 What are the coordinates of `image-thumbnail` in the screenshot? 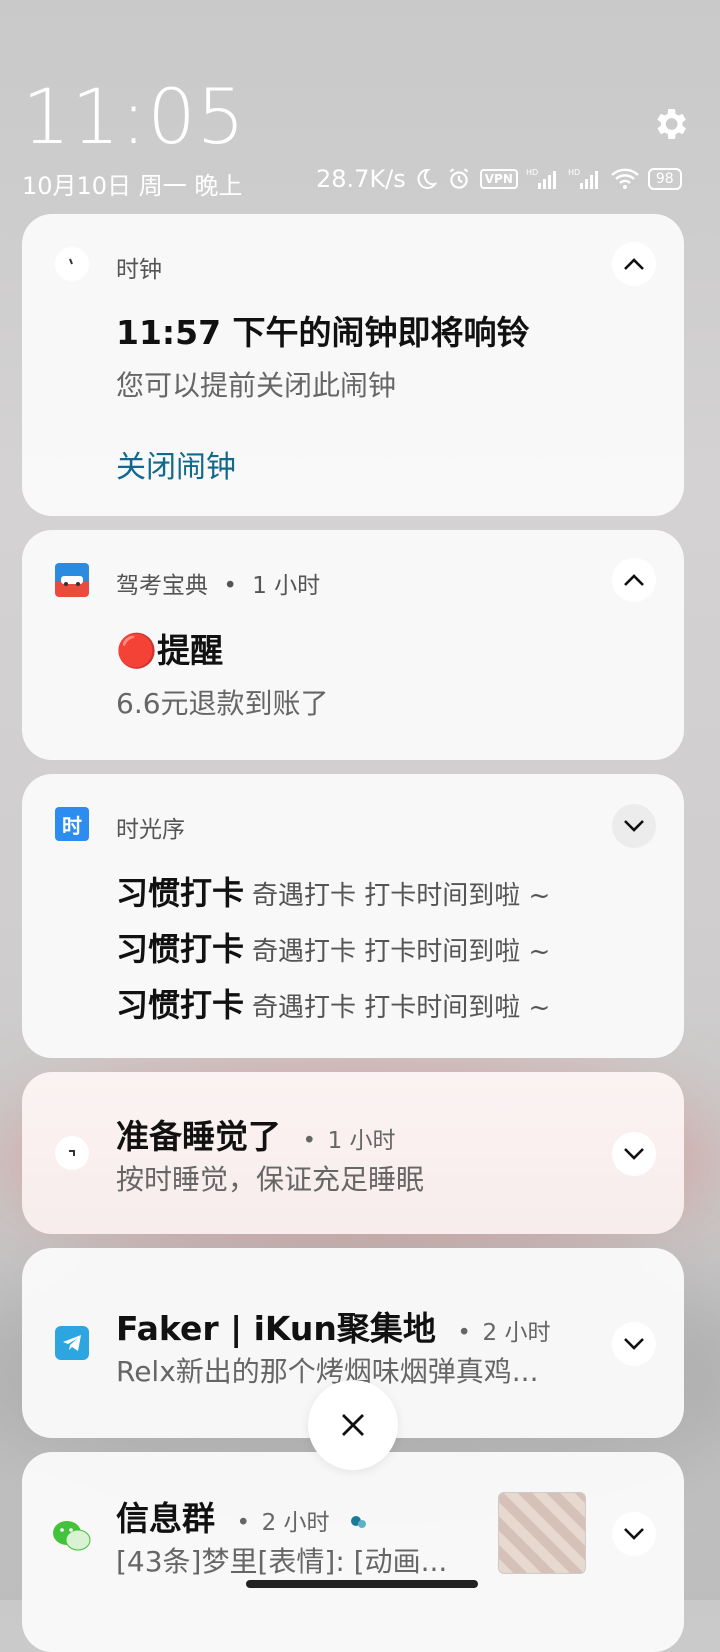 It's located at (542, 1533).